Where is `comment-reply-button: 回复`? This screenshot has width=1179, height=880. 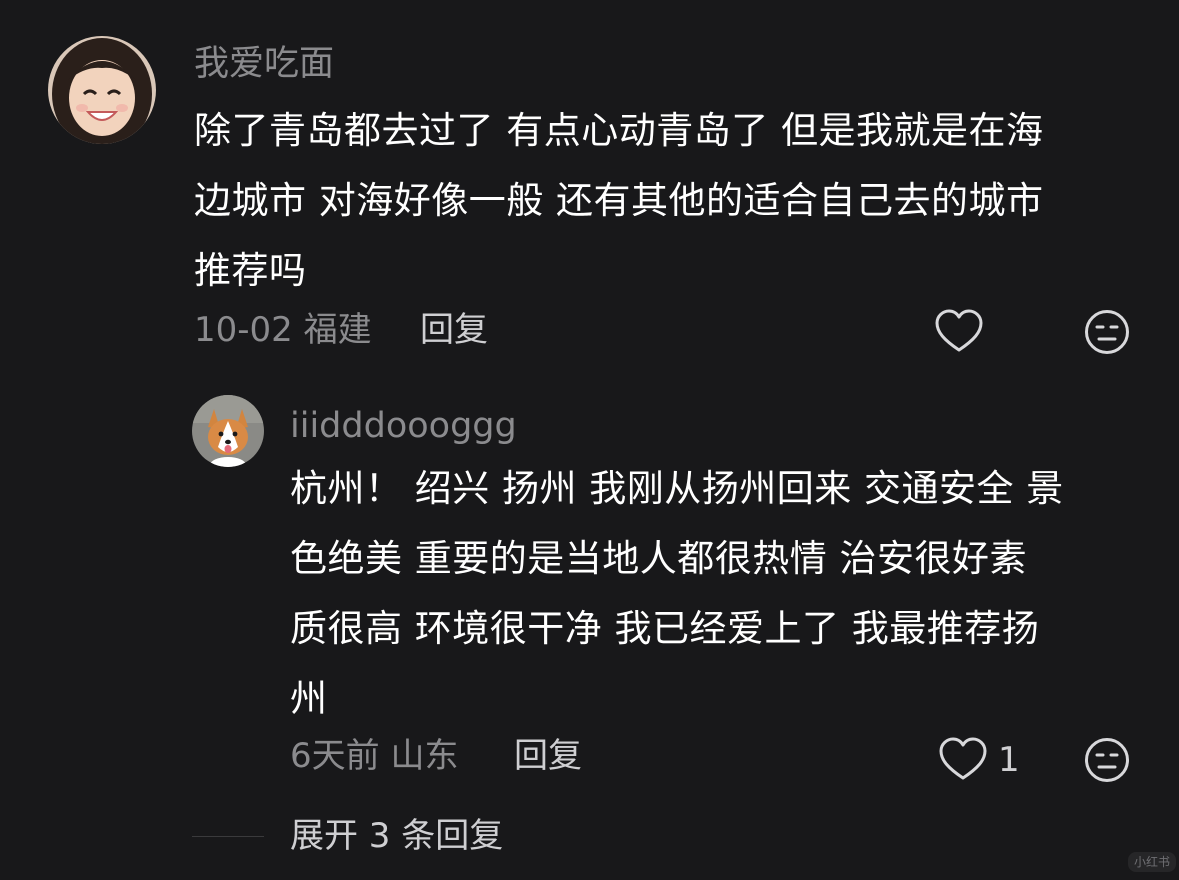 comment-reply-button: 回复 is located at coordinates (454, 330).